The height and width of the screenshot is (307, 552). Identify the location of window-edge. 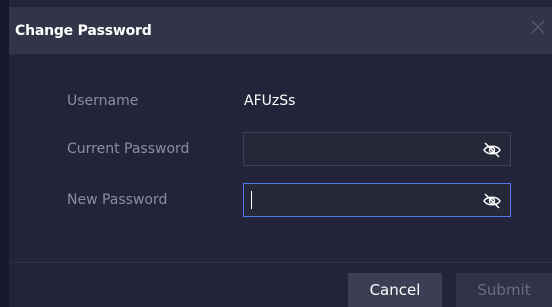
(4, 153).